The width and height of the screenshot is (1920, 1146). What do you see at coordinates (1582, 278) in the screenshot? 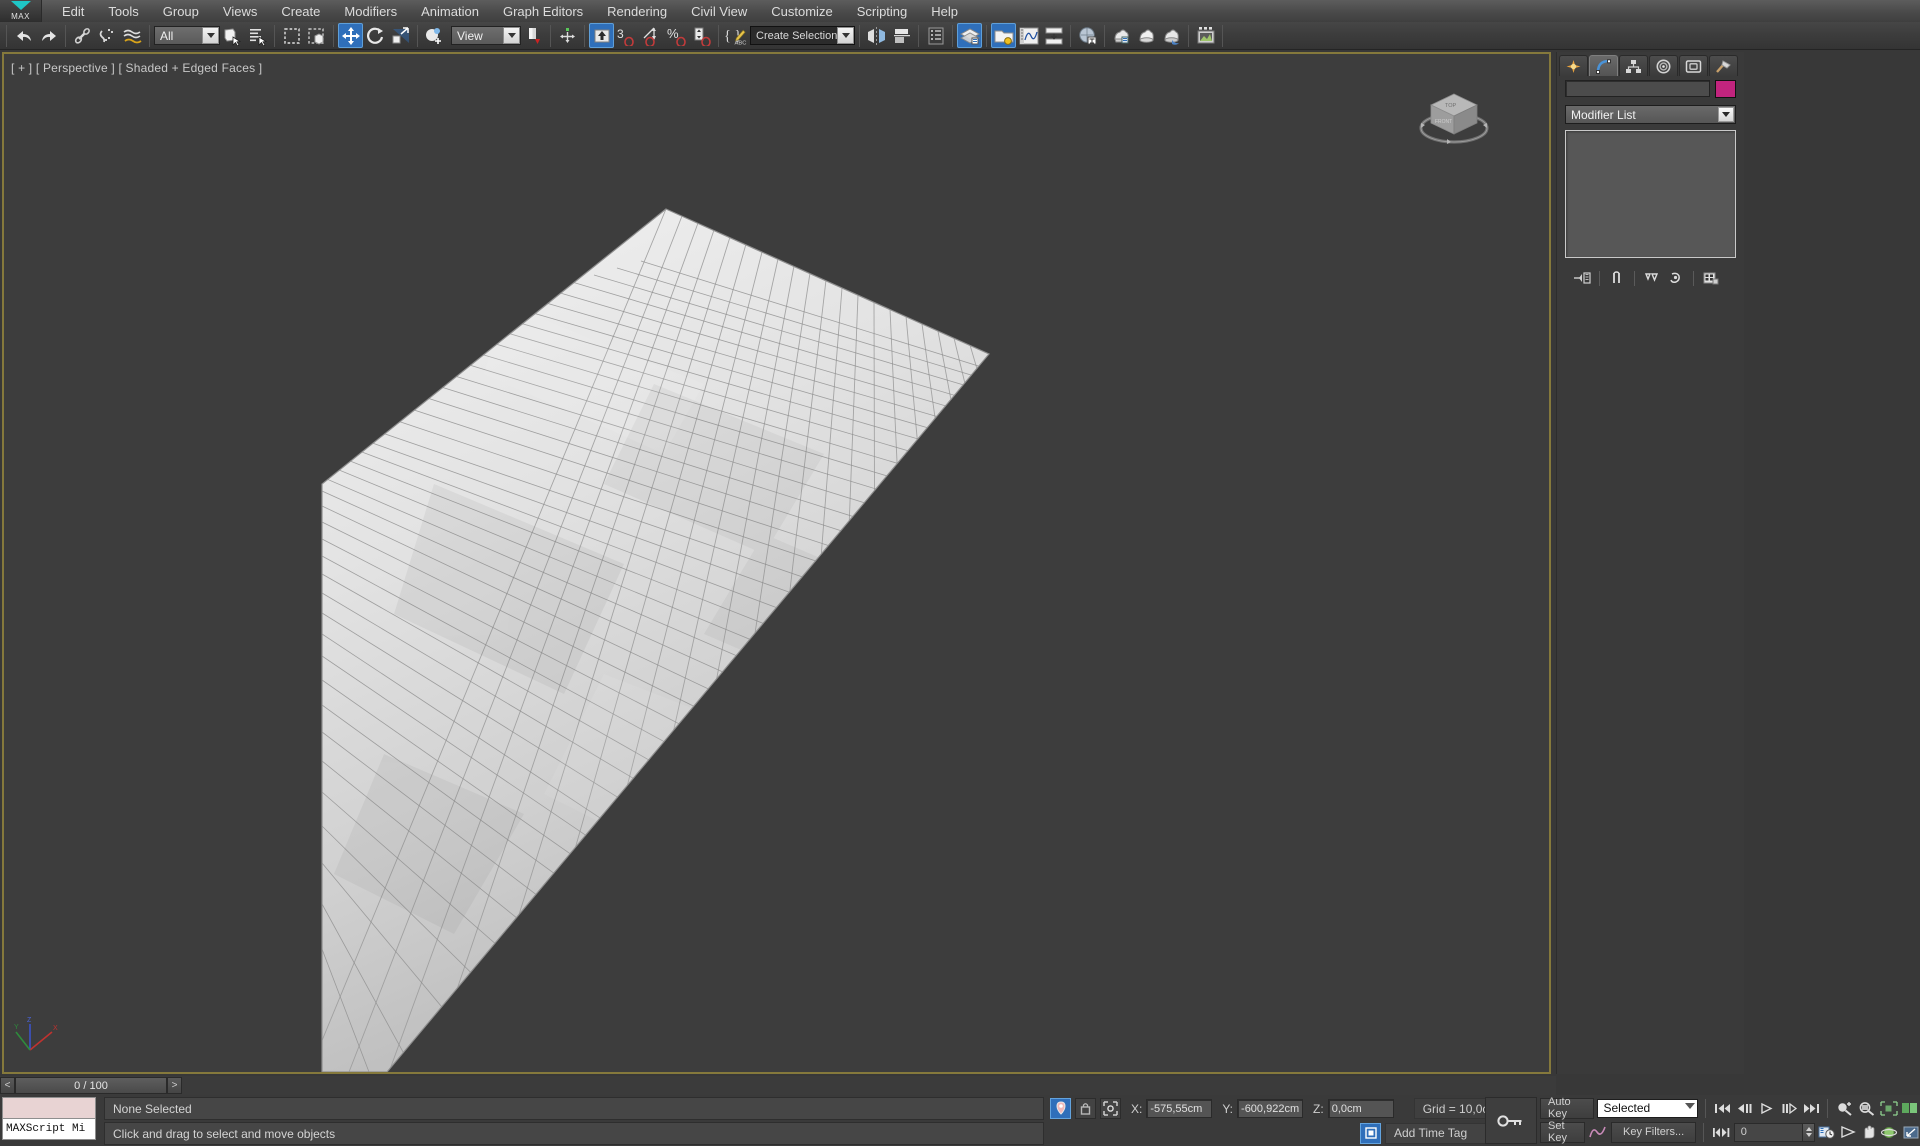
I see `pin-stack-button` at bounding box center [1582, 278].